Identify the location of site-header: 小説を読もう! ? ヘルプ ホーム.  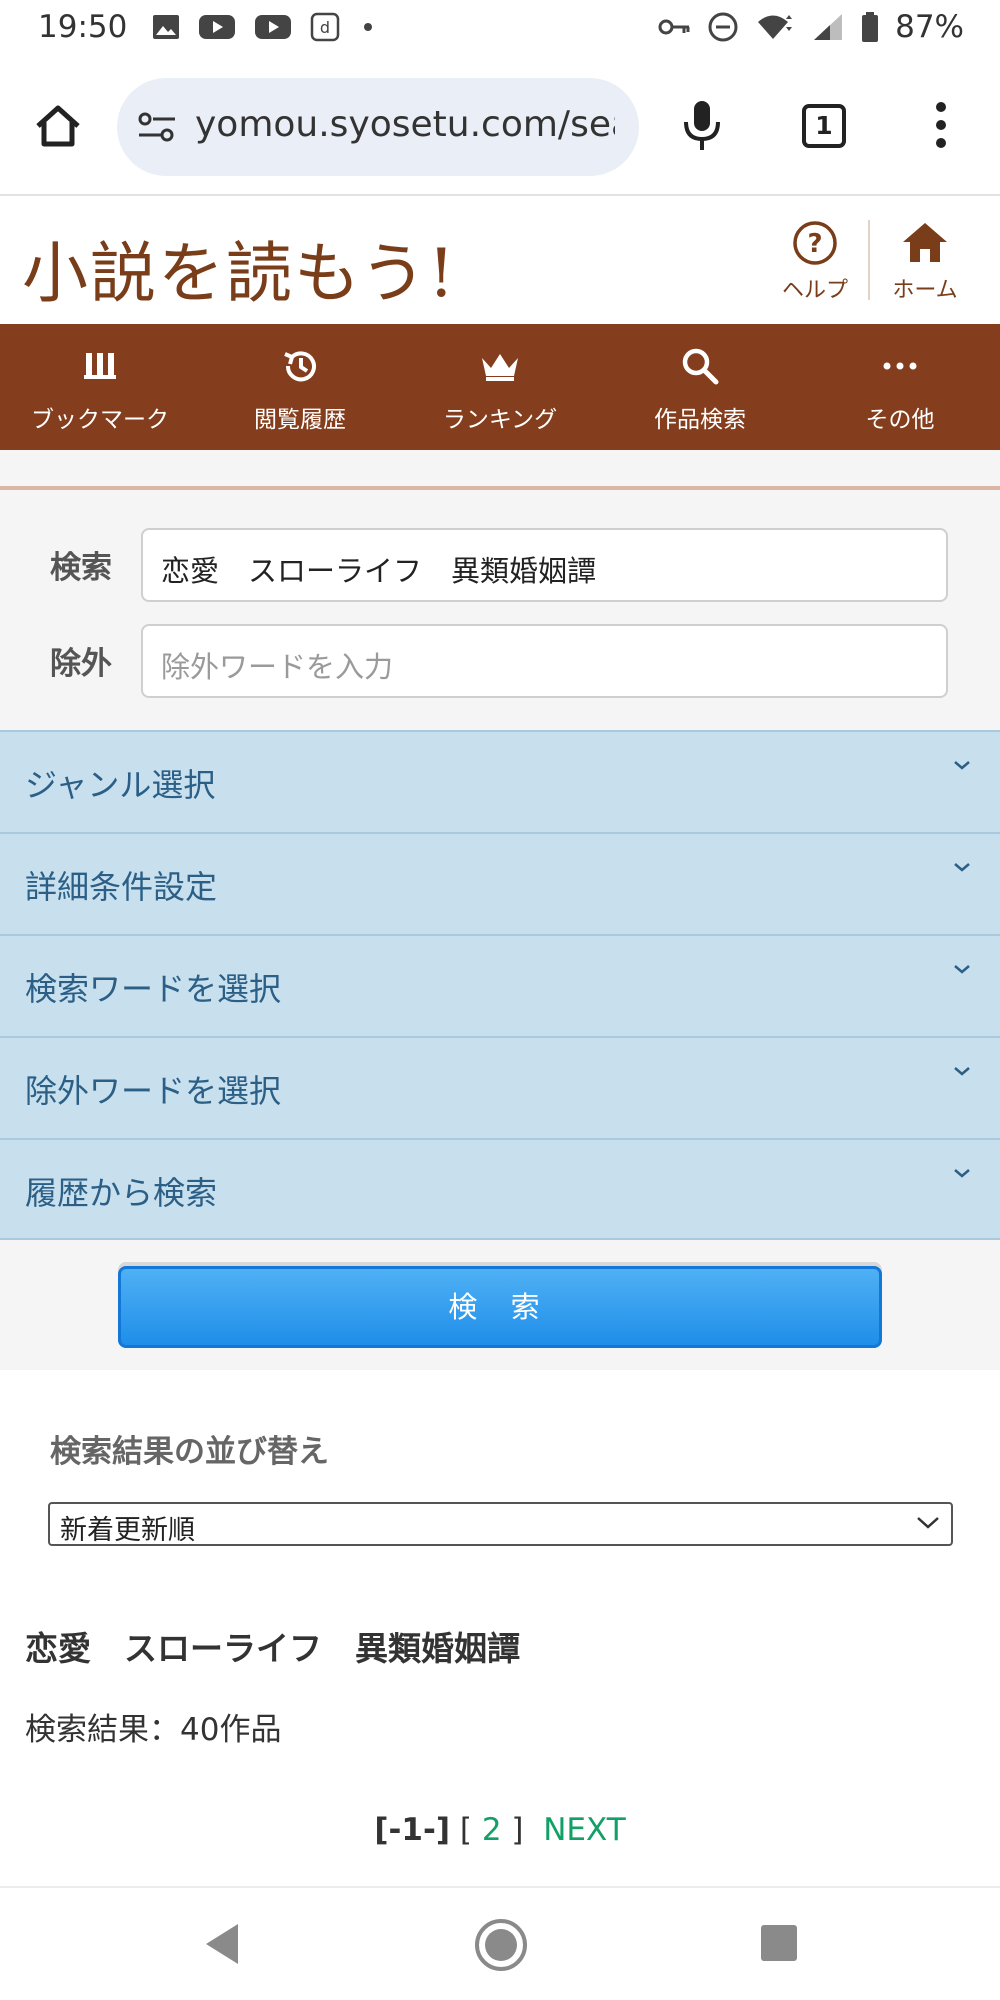
(500, 261).